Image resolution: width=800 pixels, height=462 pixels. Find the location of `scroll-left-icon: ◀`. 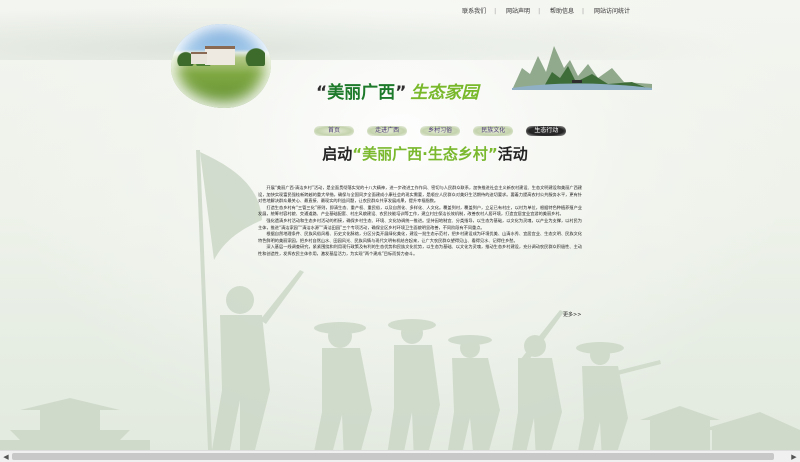

scroll-left-icon: ◀ is located at coordinates (6, 456).